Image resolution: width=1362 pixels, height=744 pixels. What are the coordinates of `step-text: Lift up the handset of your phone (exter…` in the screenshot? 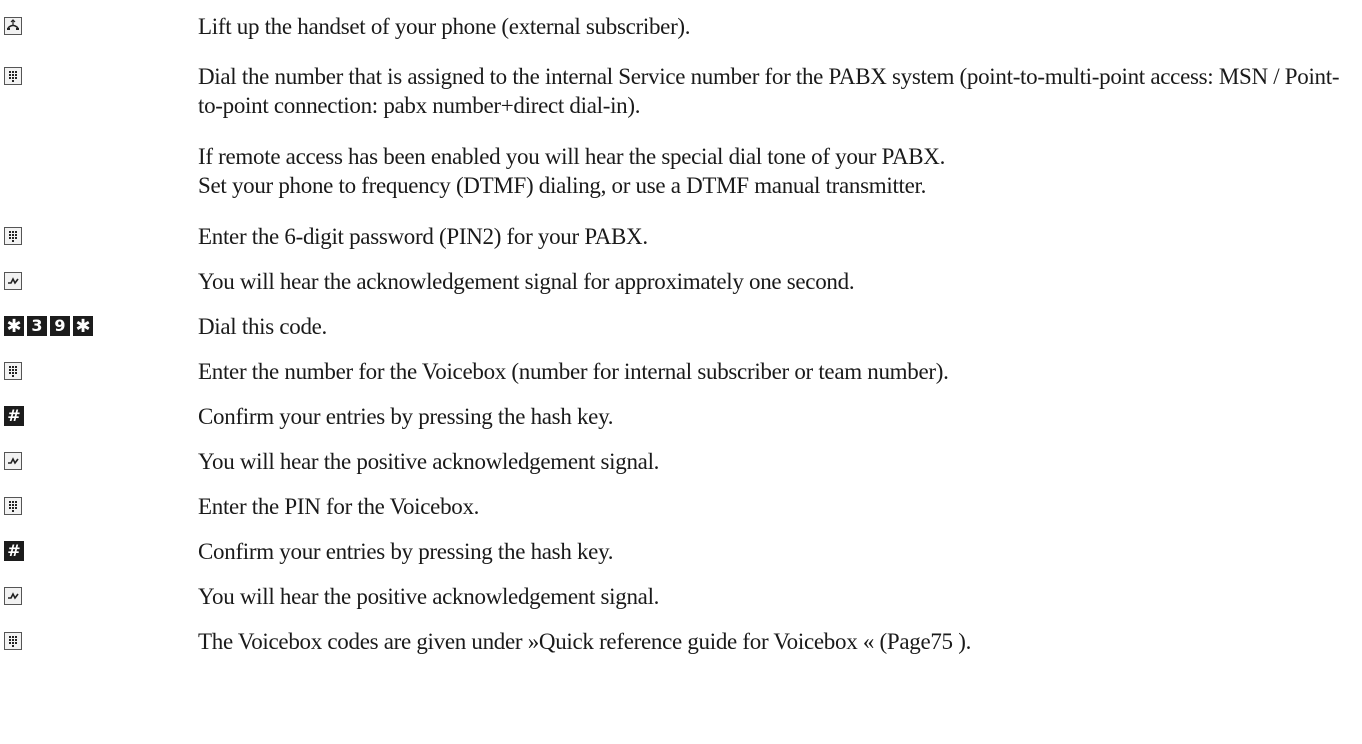 It's located at (444, 26).